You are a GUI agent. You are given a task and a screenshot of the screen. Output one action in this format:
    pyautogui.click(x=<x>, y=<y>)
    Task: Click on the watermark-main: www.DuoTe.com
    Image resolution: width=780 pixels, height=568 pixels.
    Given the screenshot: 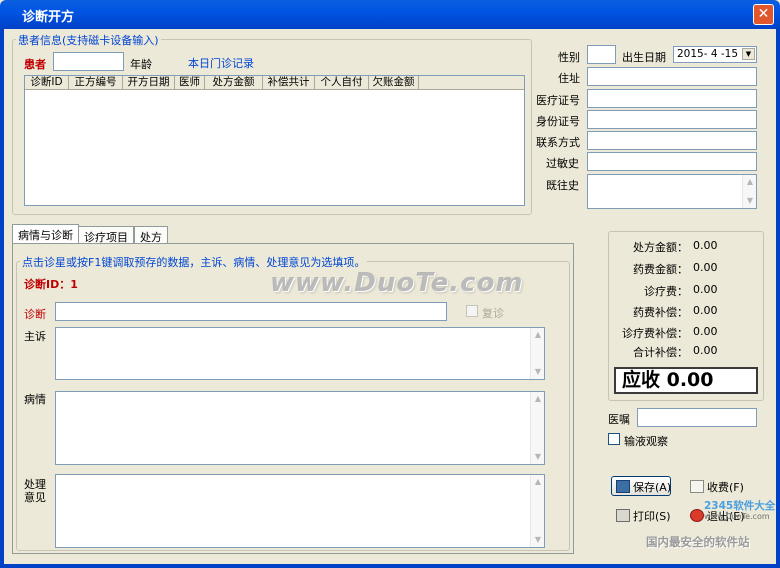 What is the action you would take?
    pyautogui.click(x=397, y=283)
    